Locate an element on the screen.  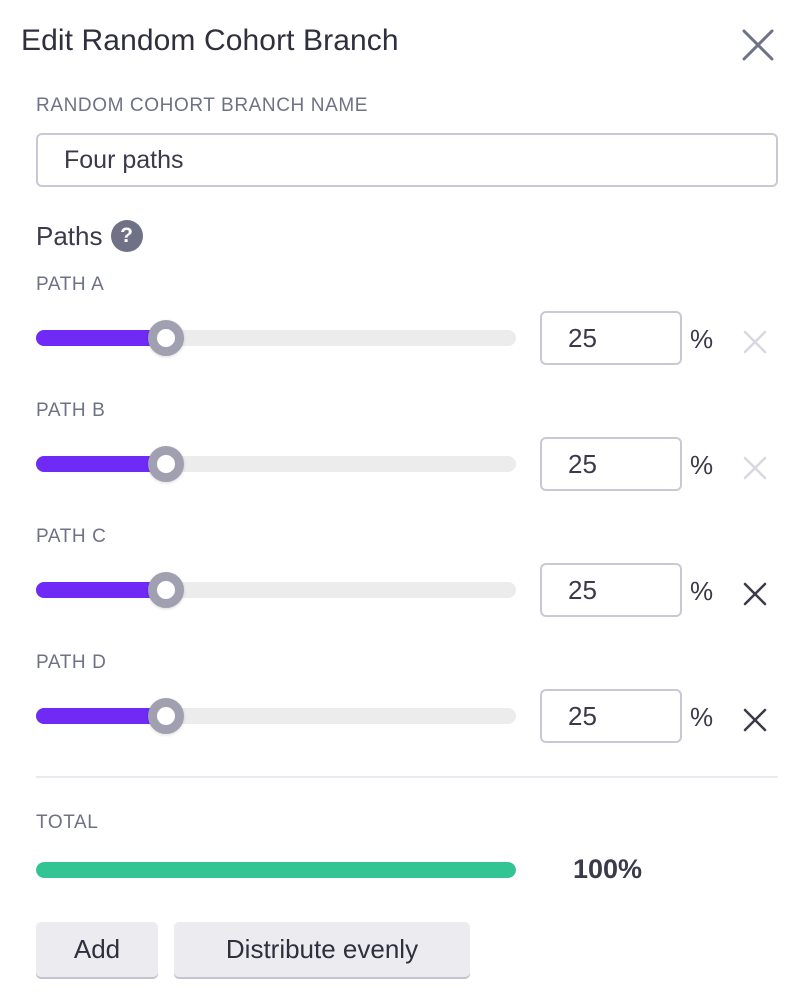
total-progress-fill is located at coordinates (276, 870).